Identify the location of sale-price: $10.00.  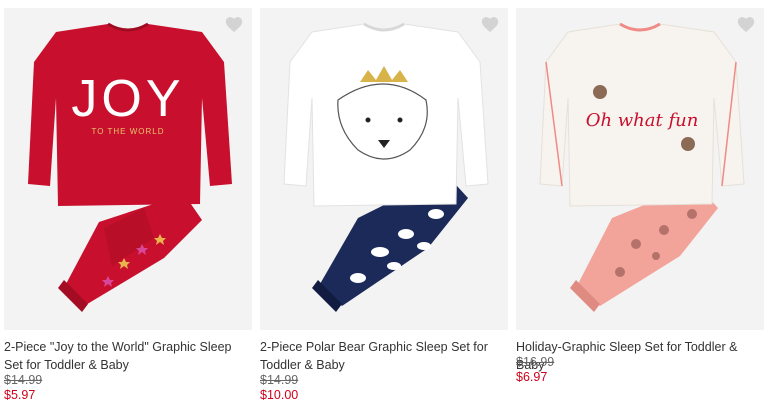
(279, 395).